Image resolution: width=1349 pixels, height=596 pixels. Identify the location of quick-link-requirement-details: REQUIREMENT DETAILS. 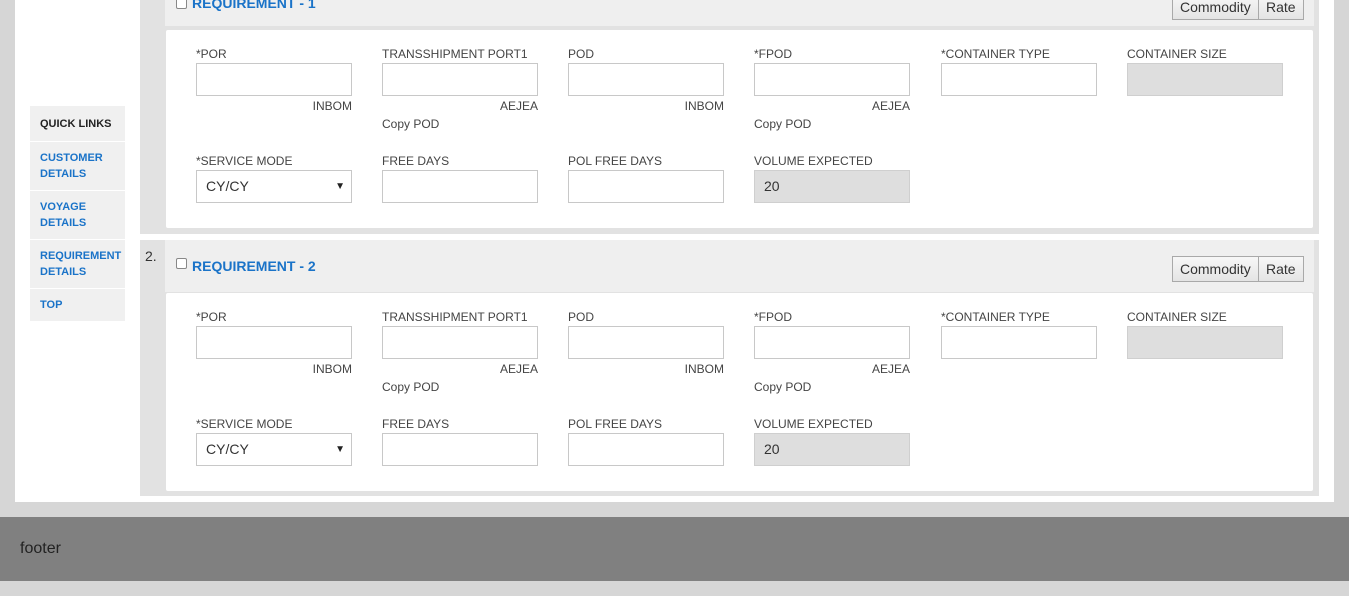
(77, 264).